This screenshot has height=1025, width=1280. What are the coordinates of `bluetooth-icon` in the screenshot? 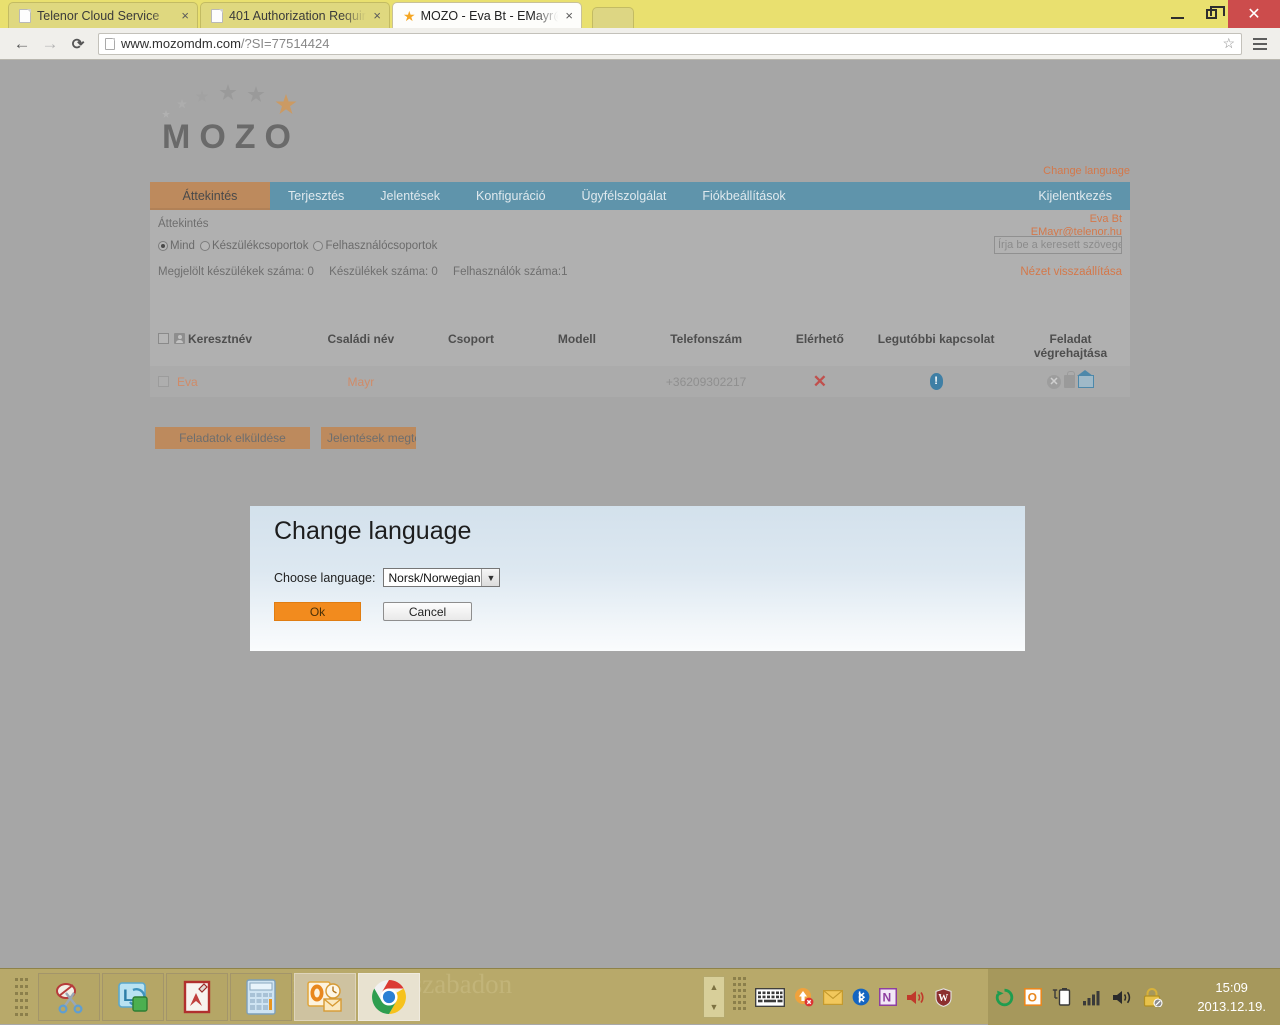 It's located at (861, 997).